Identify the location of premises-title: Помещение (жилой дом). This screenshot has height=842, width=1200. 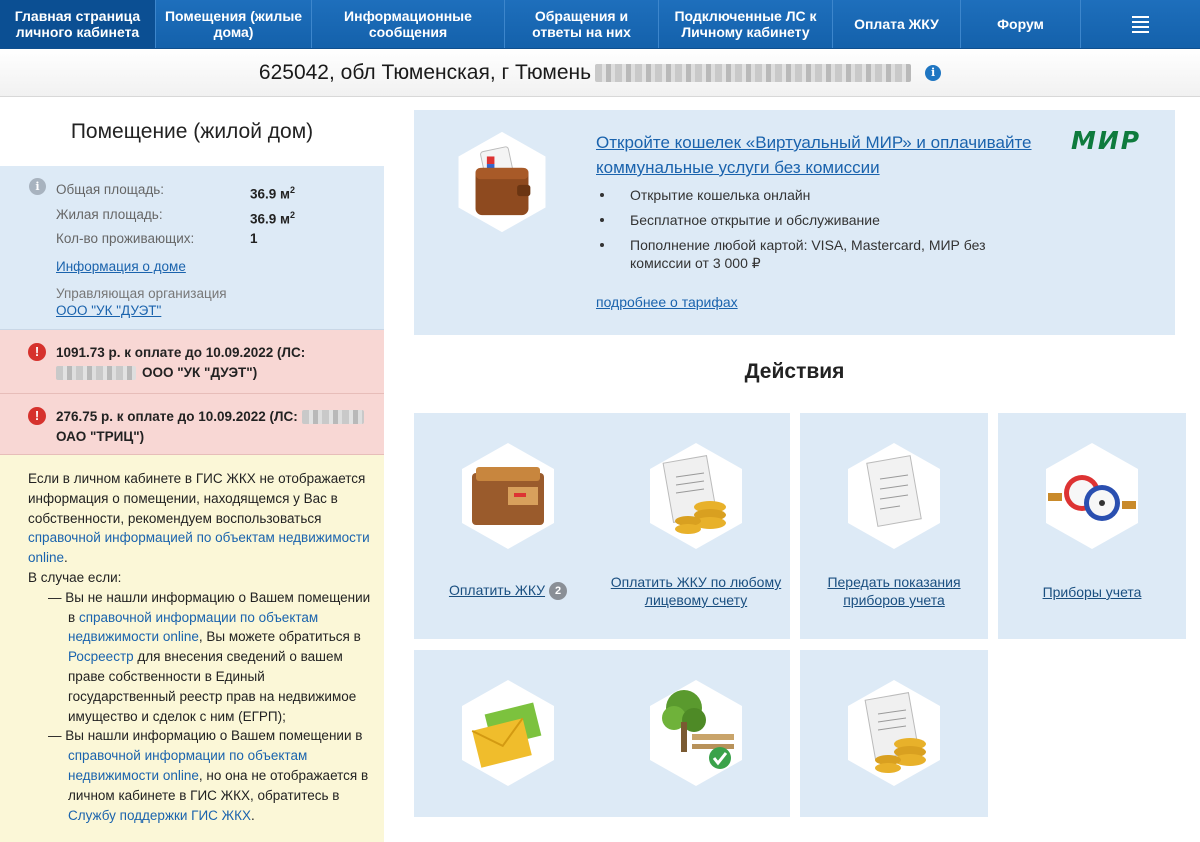
(192, 131).